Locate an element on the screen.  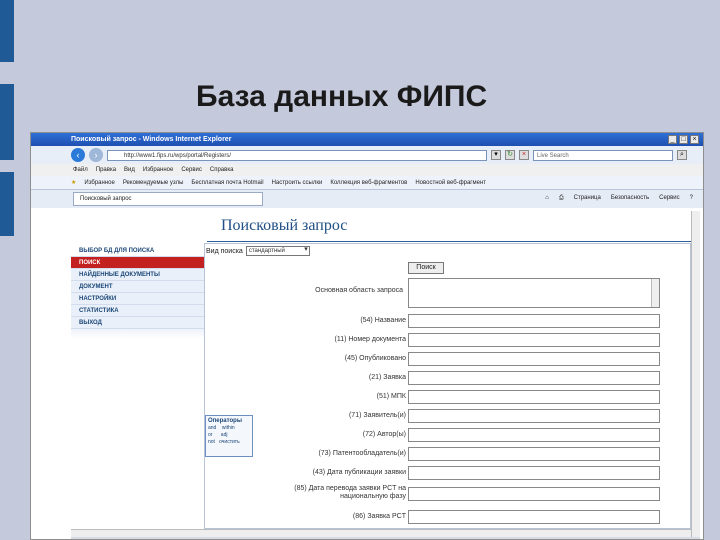
field-label: (71) Заявитель(и) is located at coordinates (377, 415).